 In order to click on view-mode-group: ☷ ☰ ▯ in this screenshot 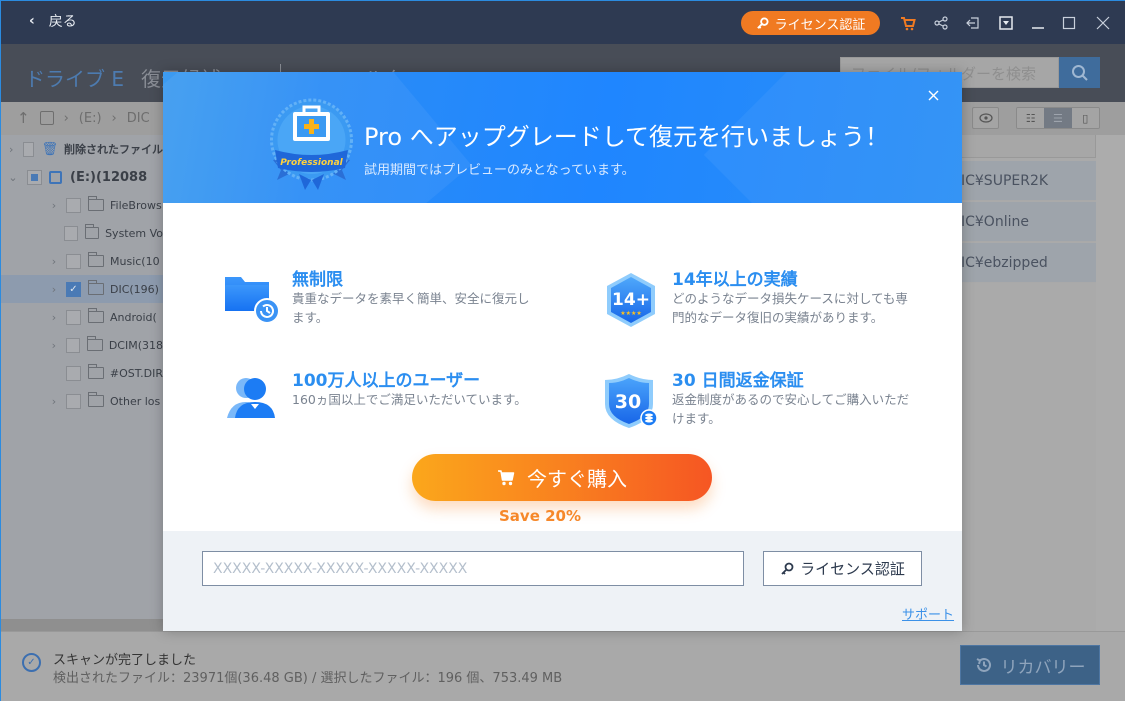, I will do `click(1058, 118)`.